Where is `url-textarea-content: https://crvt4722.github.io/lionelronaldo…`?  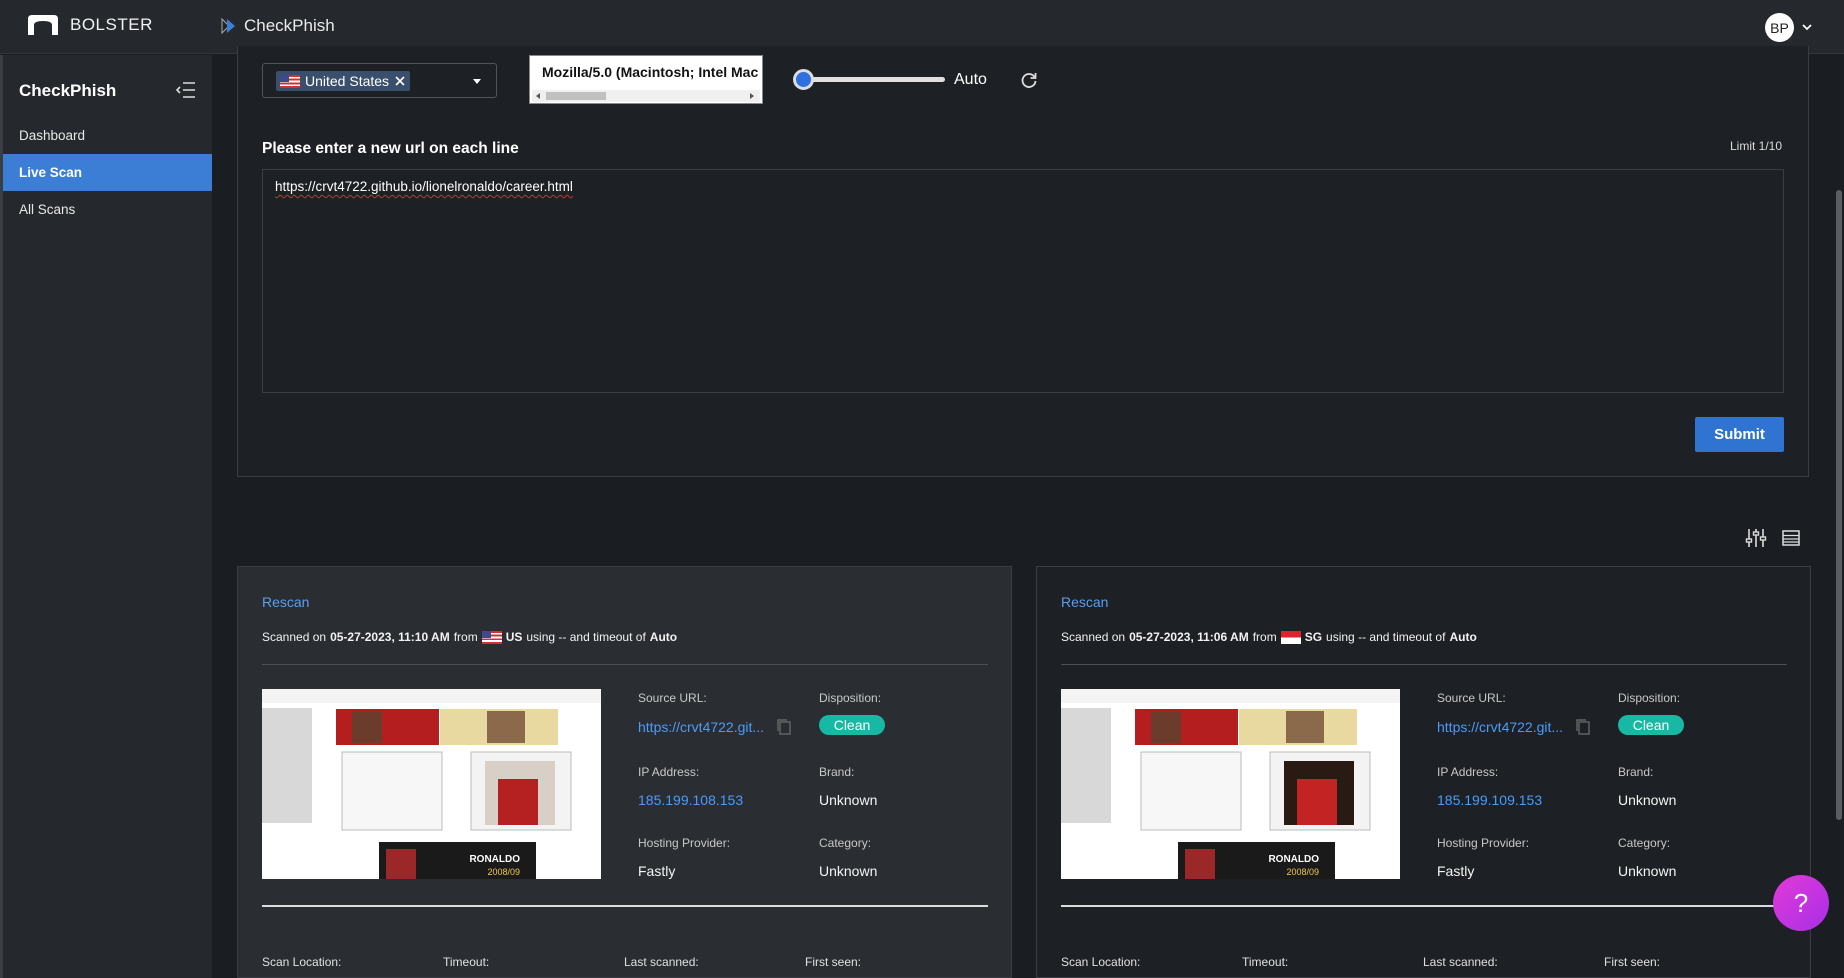 url-textarea-content: https://crvt4722.github.io/lionelronaldo… is located at coordinates (424, 186).